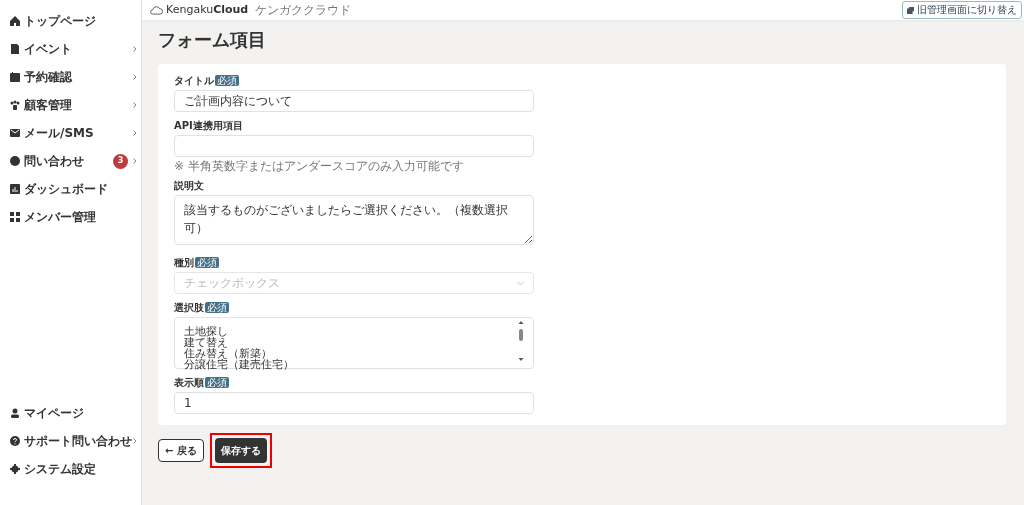 This screenshot has height=505, width=1024. What do you see at coordinates (70, 217) in the screenshot?
I see `sidebar-item: メンバー管理` at bounding box center [70, 217].